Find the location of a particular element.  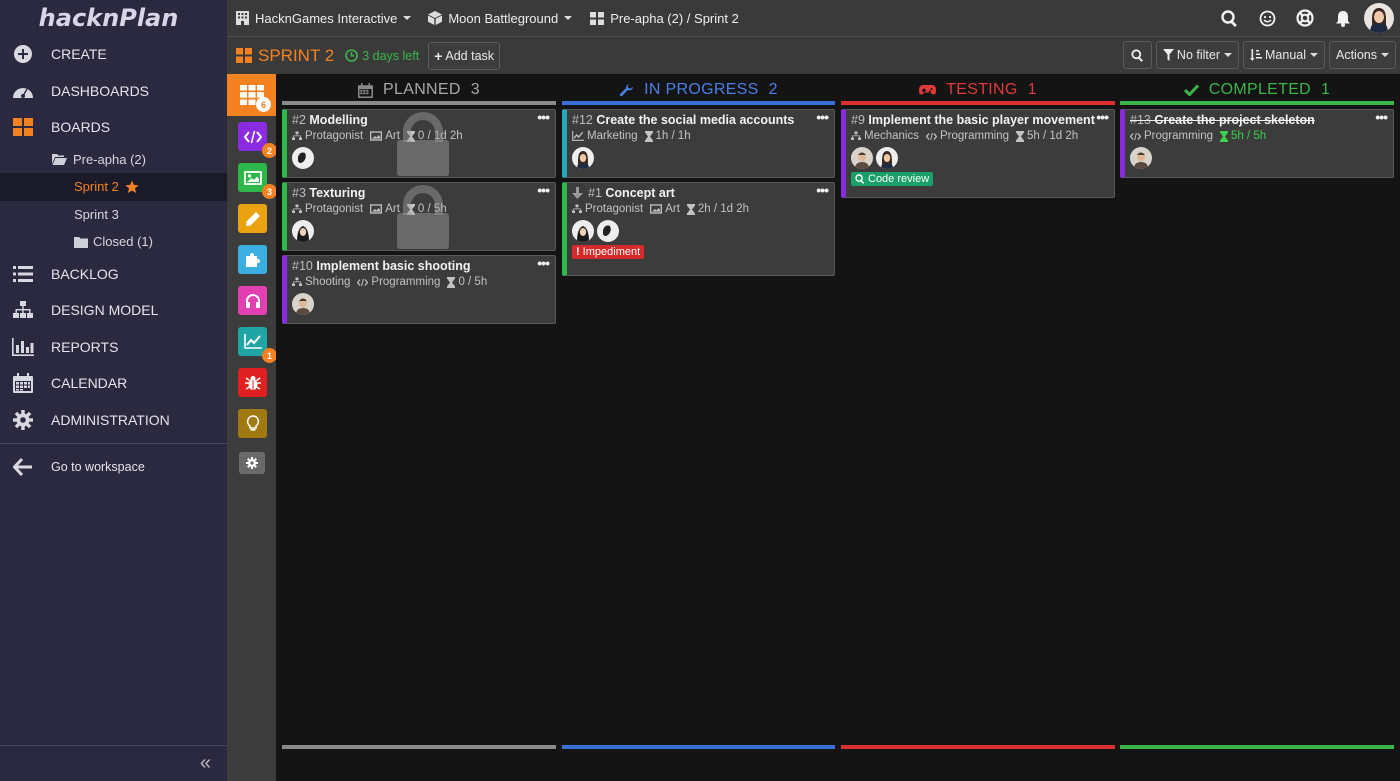

task-title-text: Texturing is located at coordinates (337, 193).